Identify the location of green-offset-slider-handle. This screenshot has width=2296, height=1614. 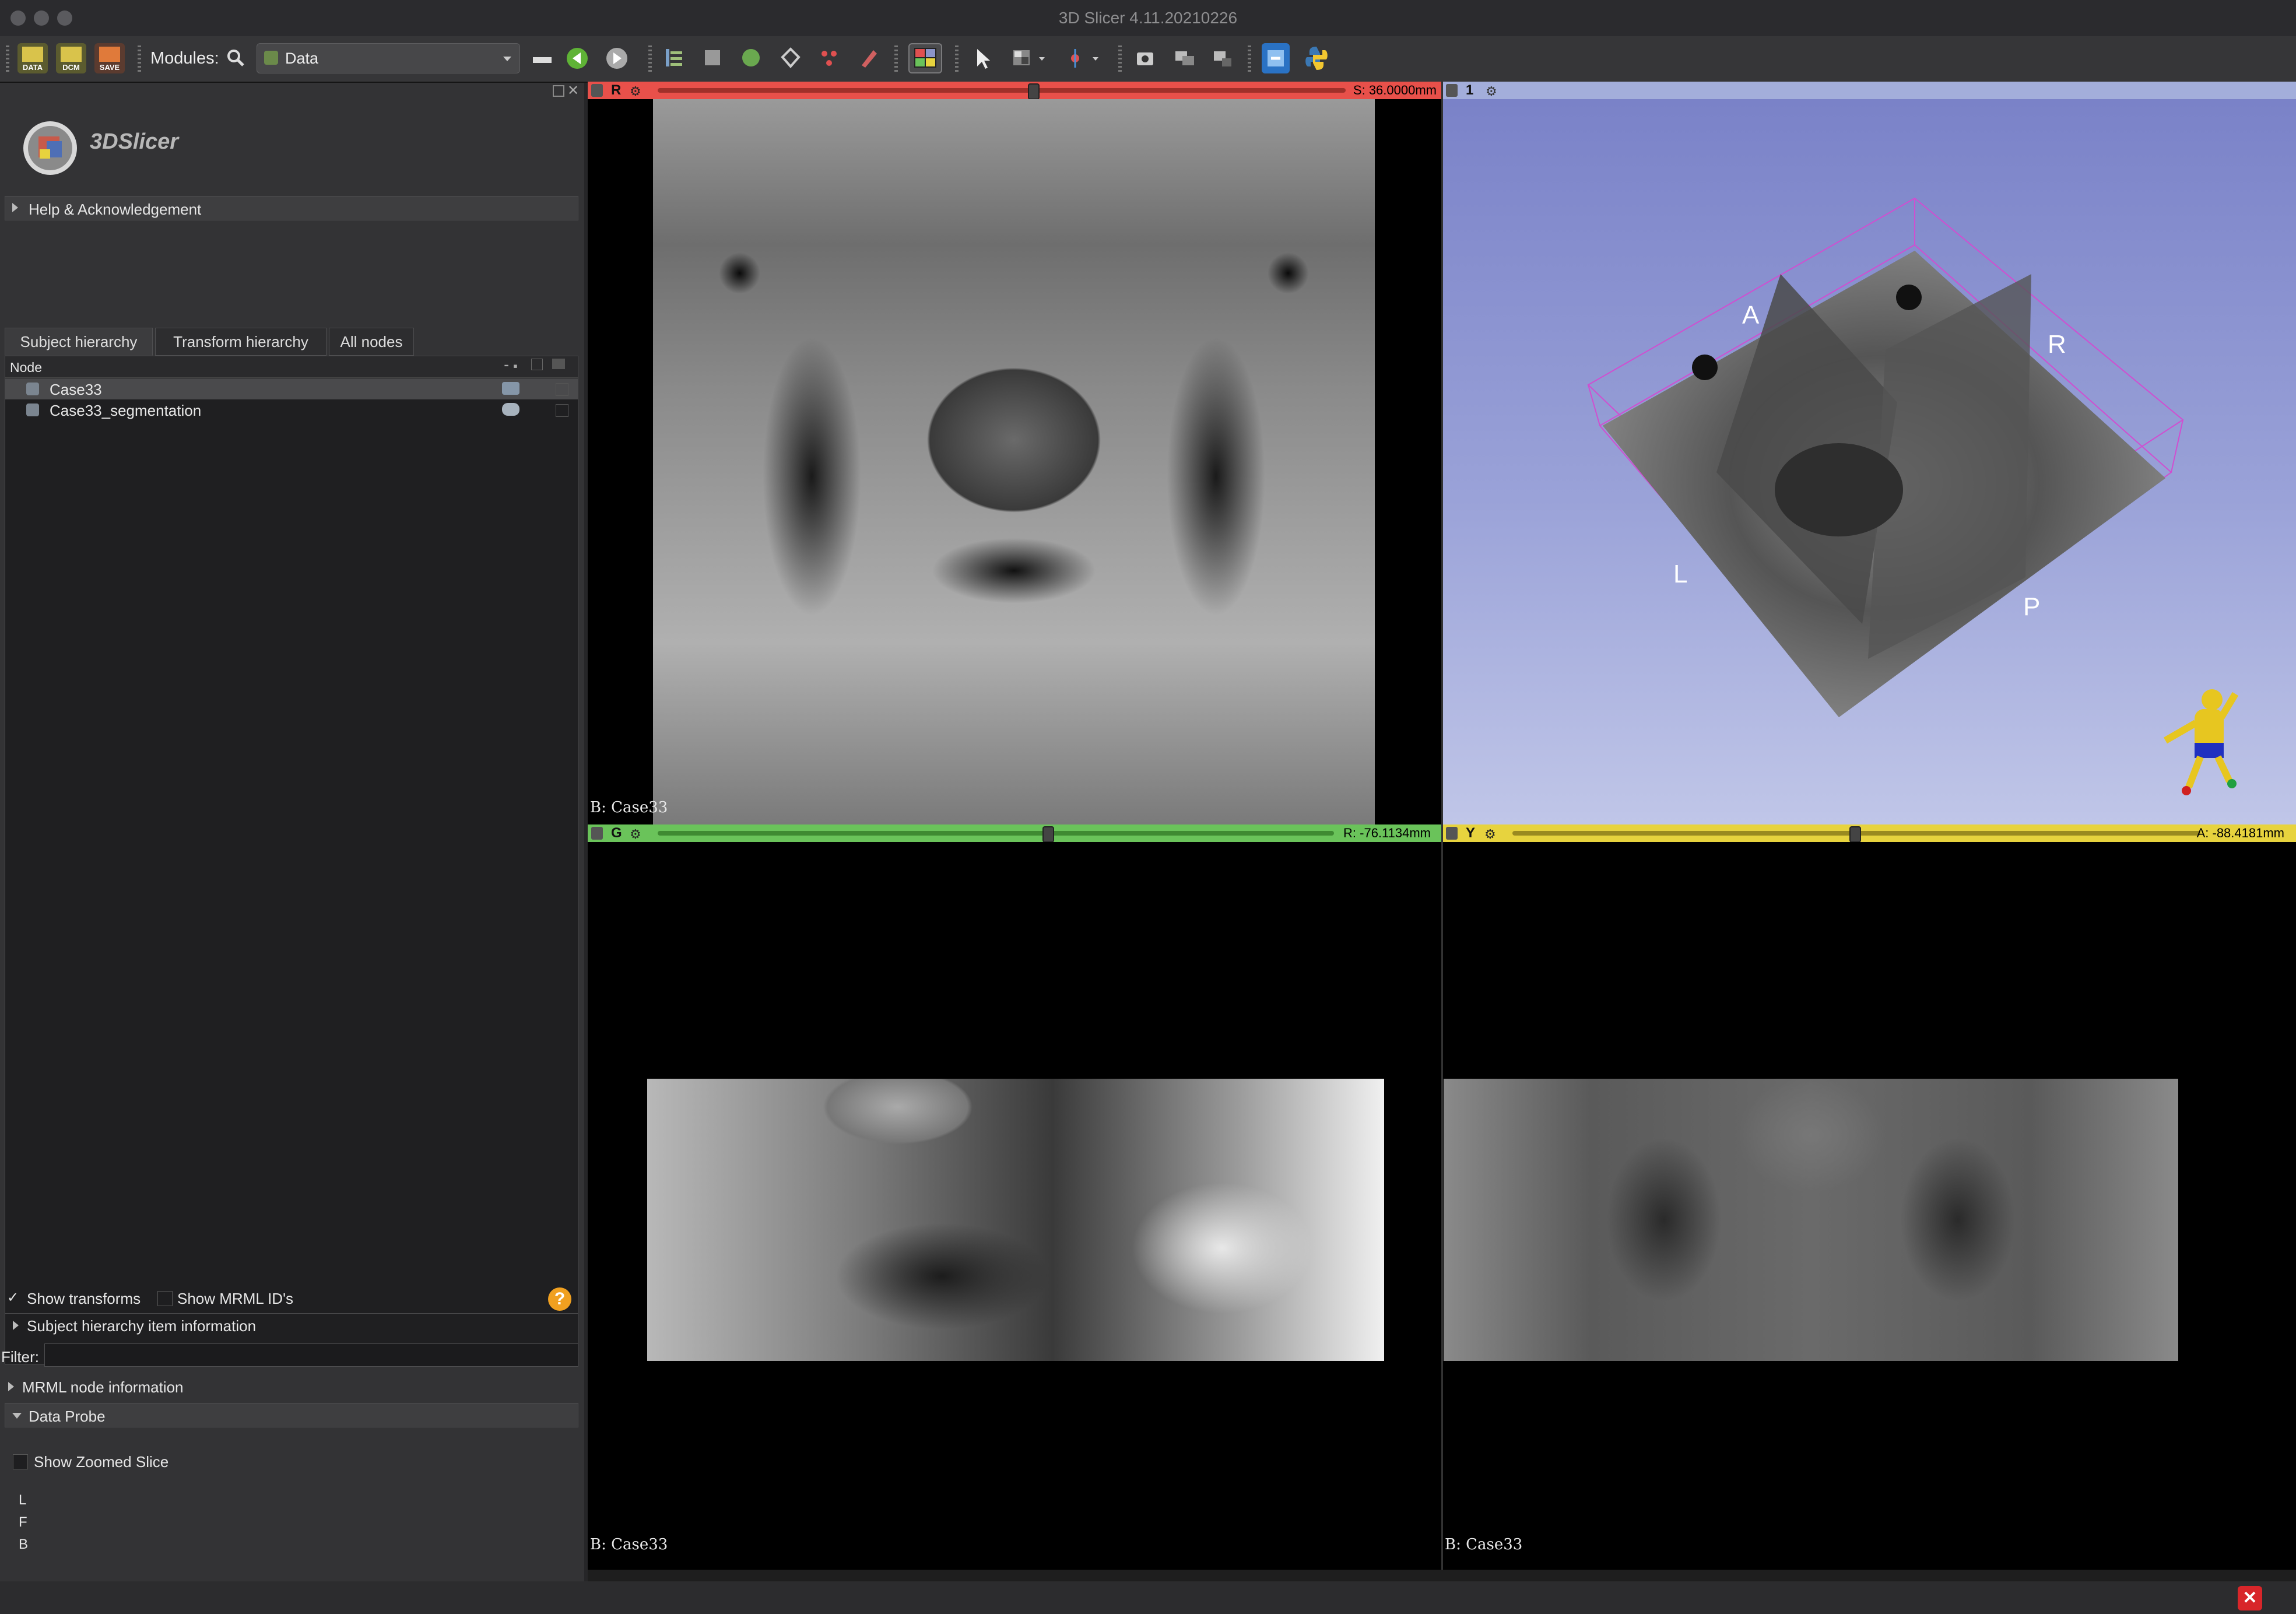
(1048, 834).